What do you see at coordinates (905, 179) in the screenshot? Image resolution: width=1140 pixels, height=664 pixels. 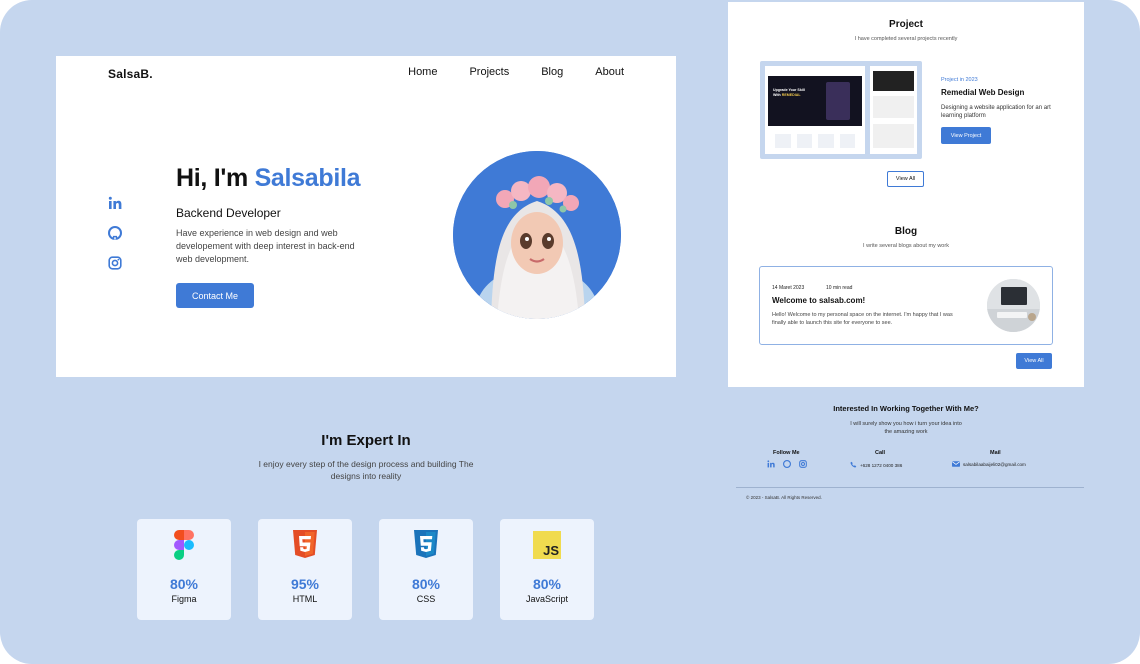 I see `projects-view-all-button: View All` at bounding box center [905, 179].